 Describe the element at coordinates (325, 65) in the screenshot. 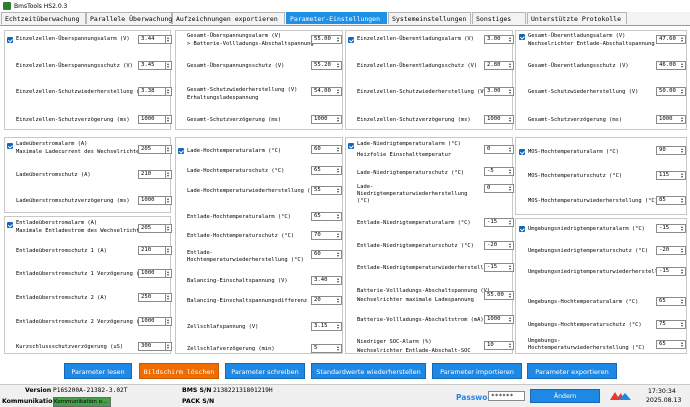

I see `input-total-ov-protect: 55.20` at that location.